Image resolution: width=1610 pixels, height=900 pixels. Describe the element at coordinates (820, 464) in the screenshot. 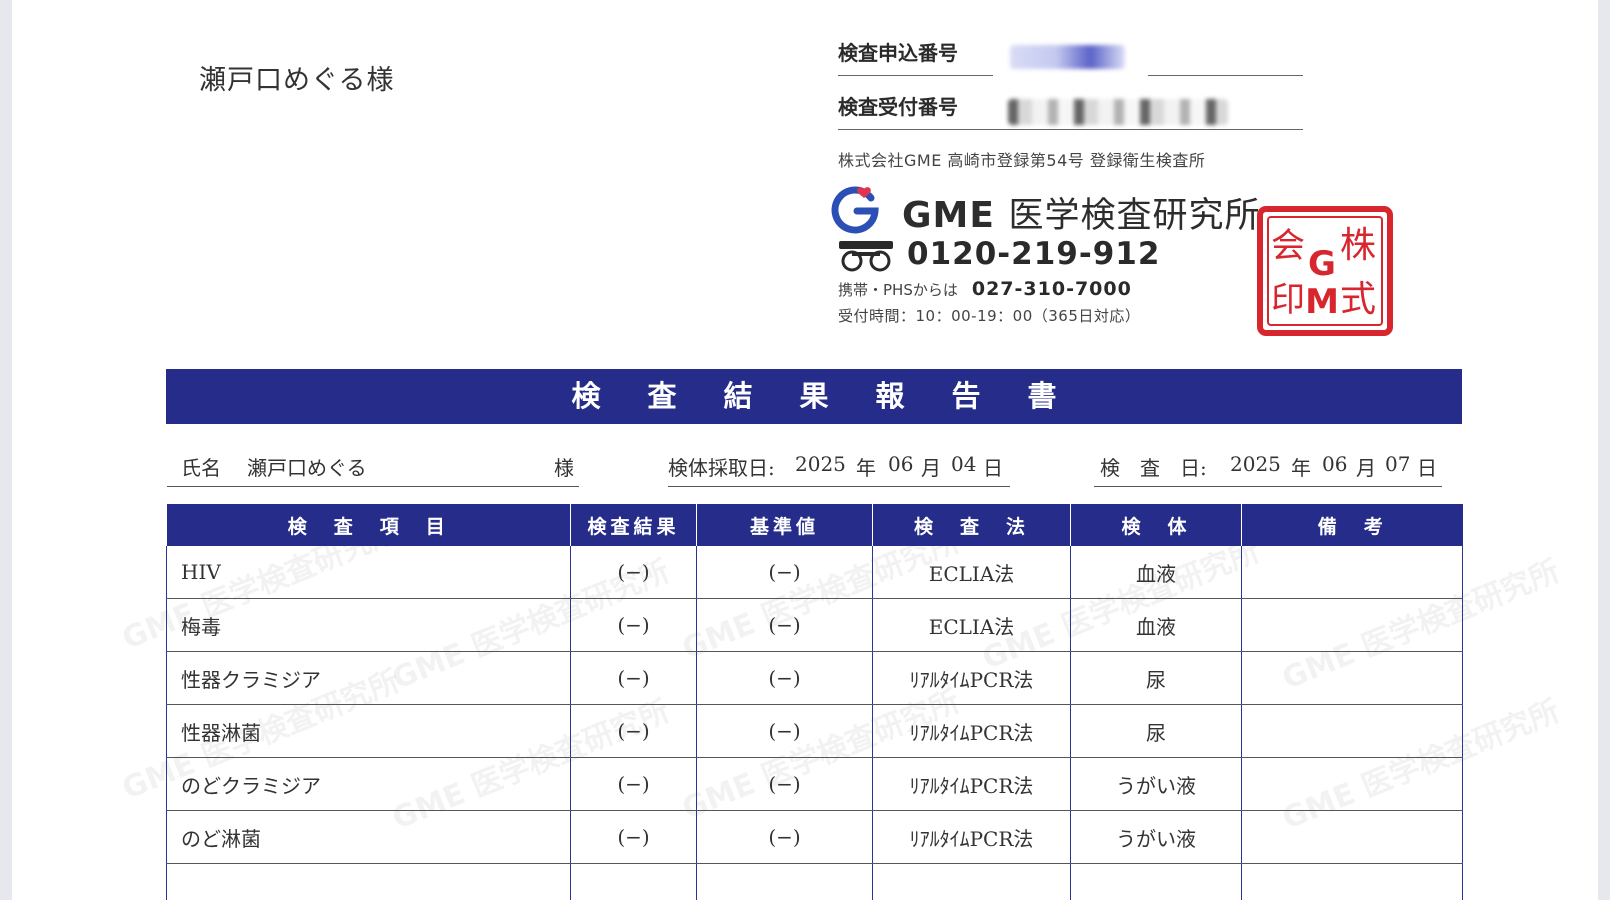

I see `sample-year: 2025` at that location.